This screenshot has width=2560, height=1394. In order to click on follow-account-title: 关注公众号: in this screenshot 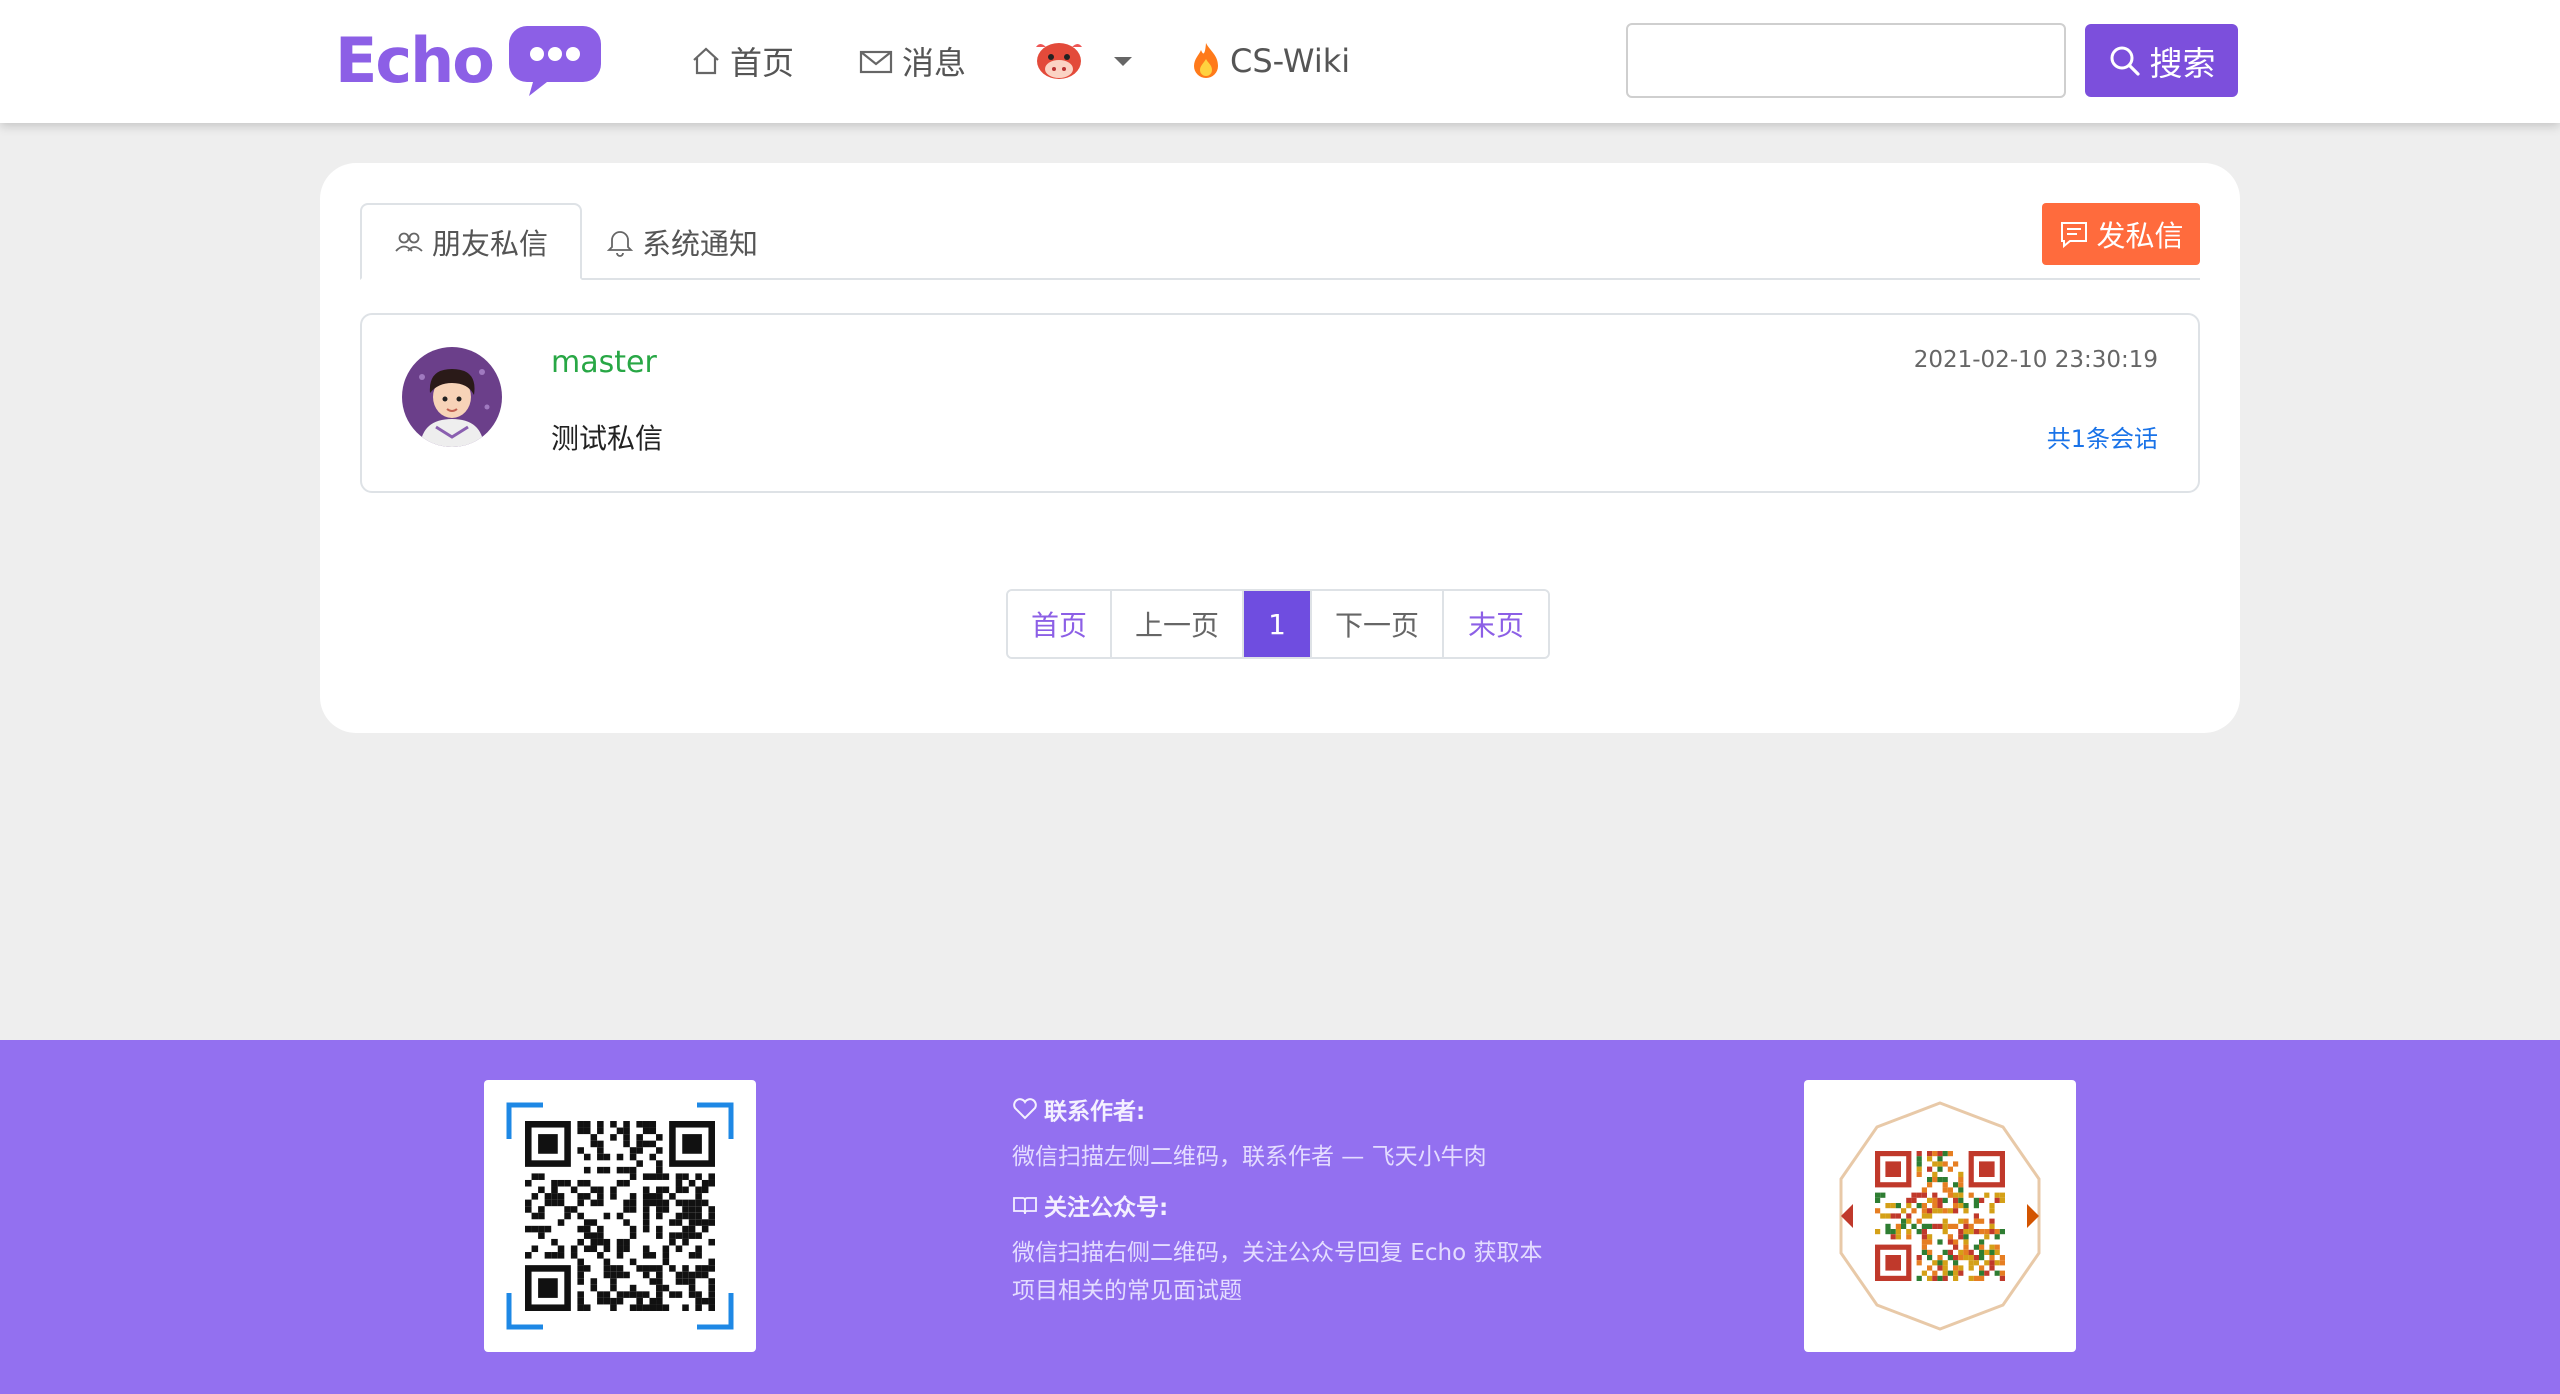, I will do `click(1106, 1205)`.